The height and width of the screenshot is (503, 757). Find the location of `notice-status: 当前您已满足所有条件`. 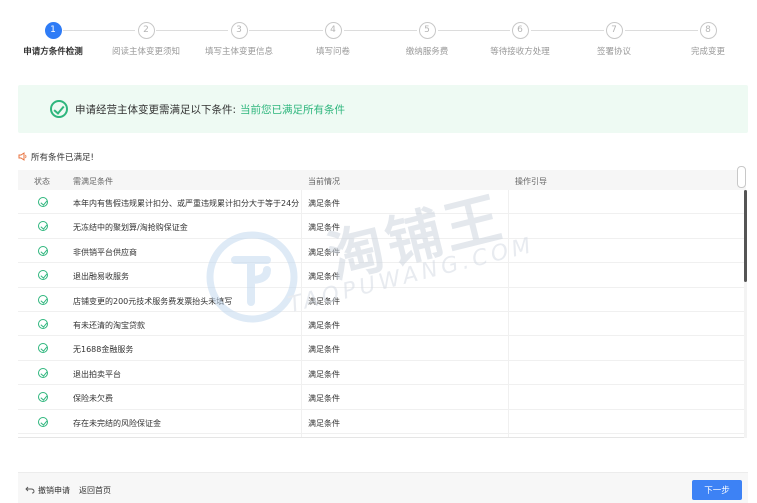

notice-status: 当前您已满足所有条件 is located at coordinates (293, 110).